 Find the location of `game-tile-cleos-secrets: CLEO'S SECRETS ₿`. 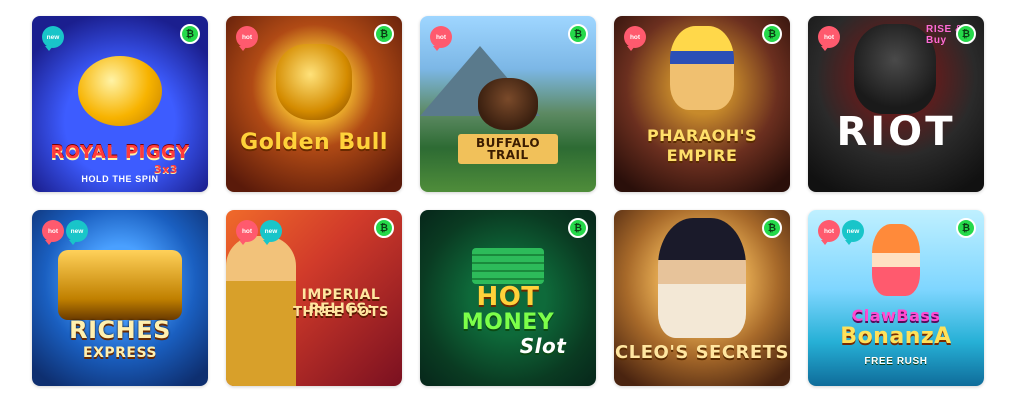

game-tile-cleos-secrets: CLEO'S SECRETS ₿ is located at coordinates (702, 298).